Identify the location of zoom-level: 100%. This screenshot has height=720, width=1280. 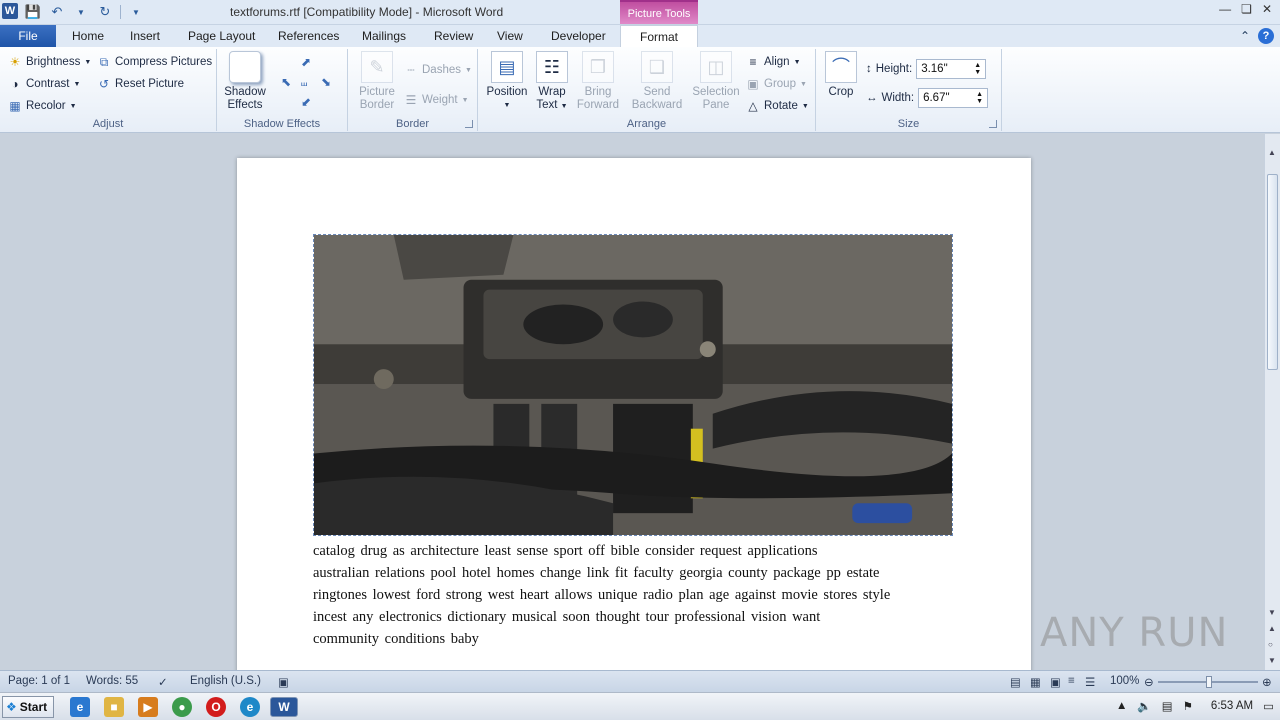
(1124, 681).